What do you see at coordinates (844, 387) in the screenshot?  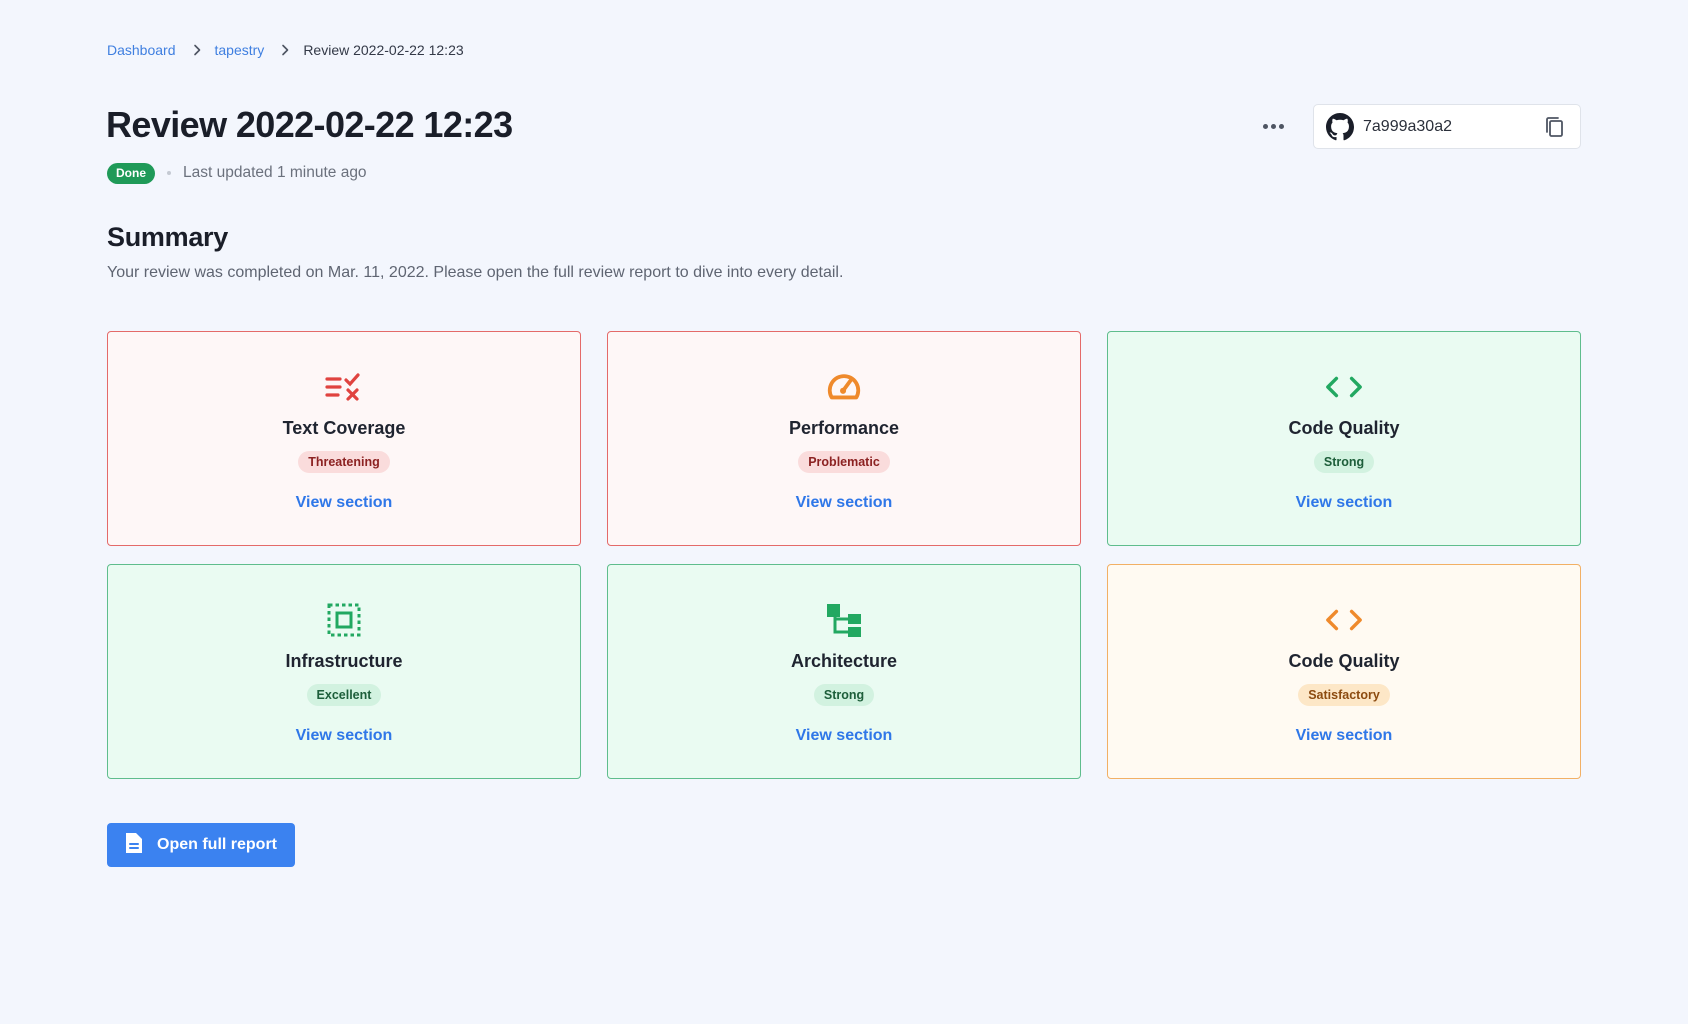 I see `speedometer-icon` at bounding box center [844, 387].